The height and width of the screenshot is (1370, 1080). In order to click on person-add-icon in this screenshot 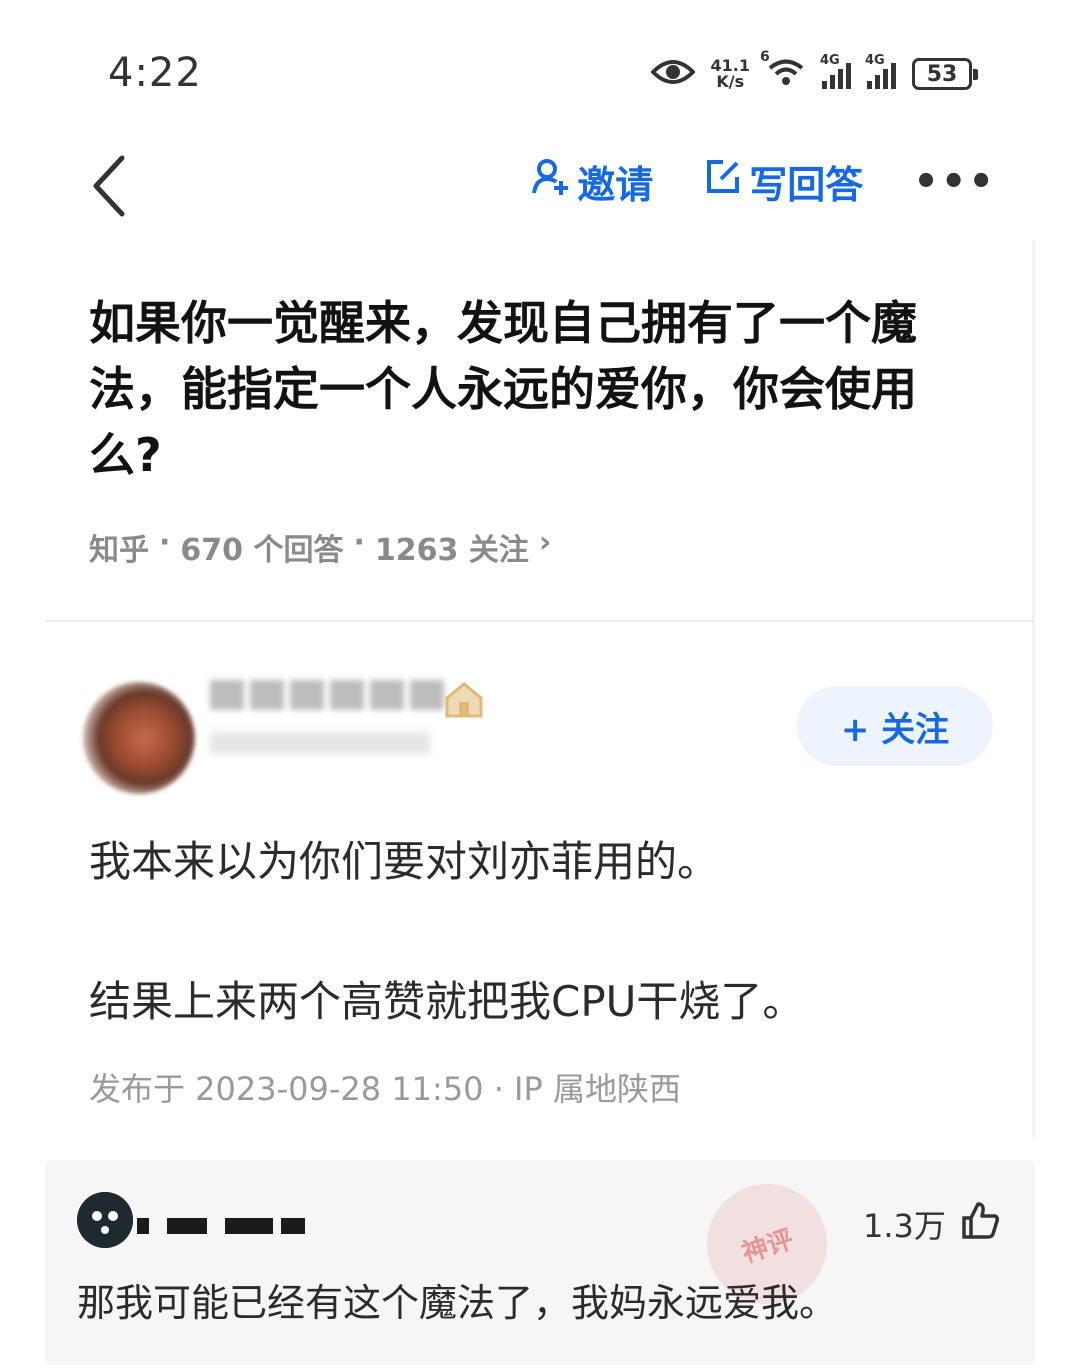, I will do `click(551, 181)`.